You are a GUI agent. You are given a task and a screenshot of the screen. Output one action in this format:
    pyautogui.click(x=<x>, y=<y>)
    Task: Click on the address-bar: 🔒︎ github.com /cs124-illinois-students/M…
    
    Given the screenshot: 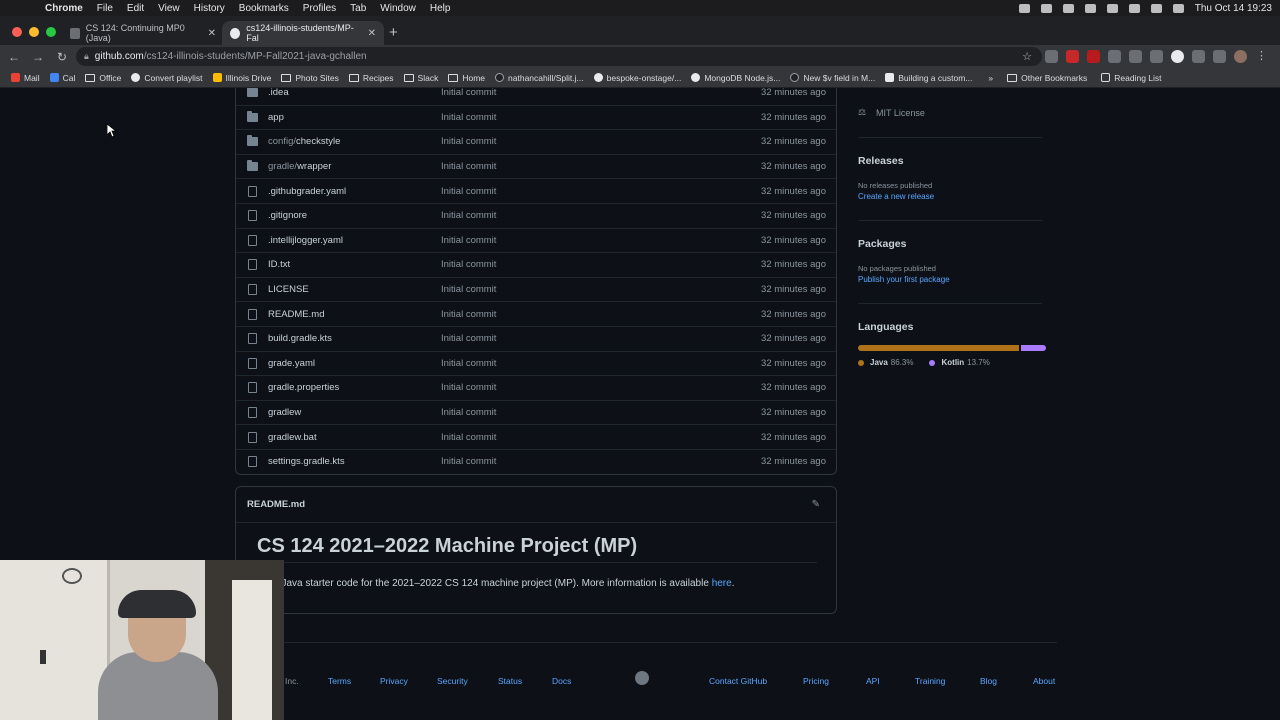 What is the action you would take?
    pyautogui.click(x=559, y=56)
    